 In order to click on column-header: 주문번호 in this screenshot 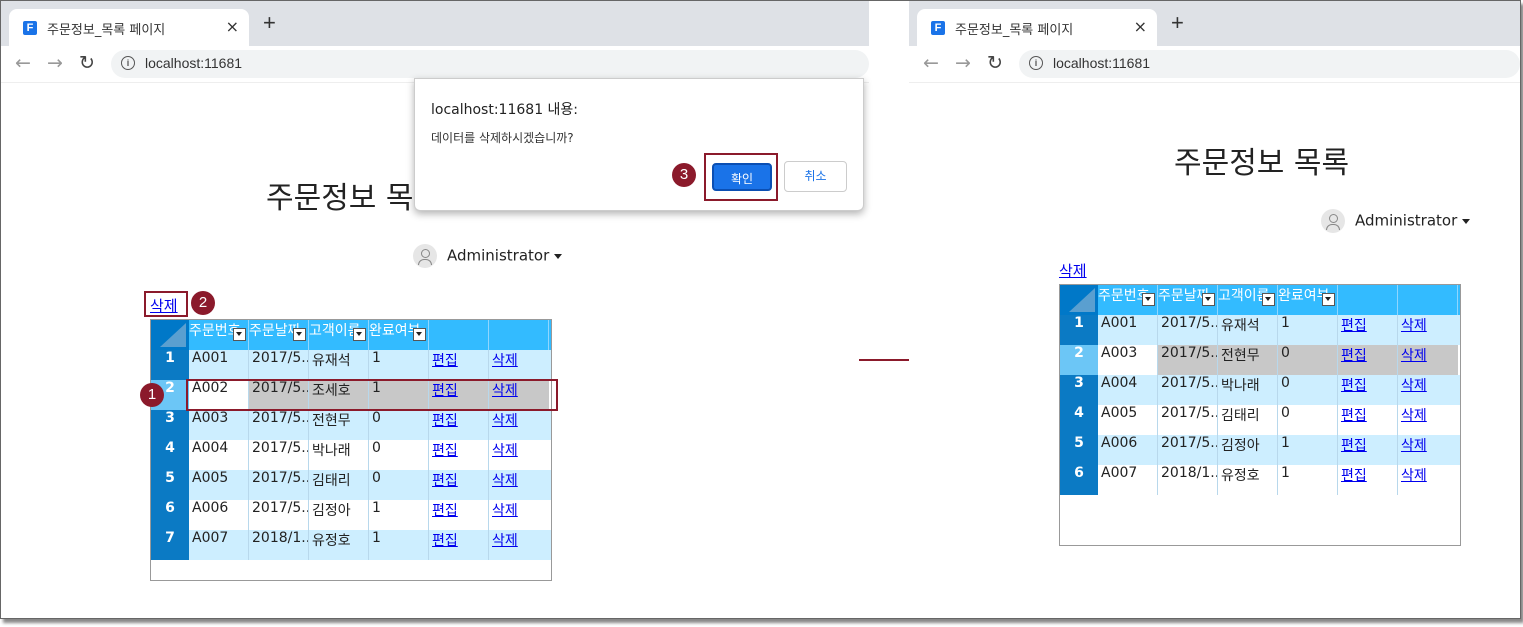, I will do `click(1128, 300)`.